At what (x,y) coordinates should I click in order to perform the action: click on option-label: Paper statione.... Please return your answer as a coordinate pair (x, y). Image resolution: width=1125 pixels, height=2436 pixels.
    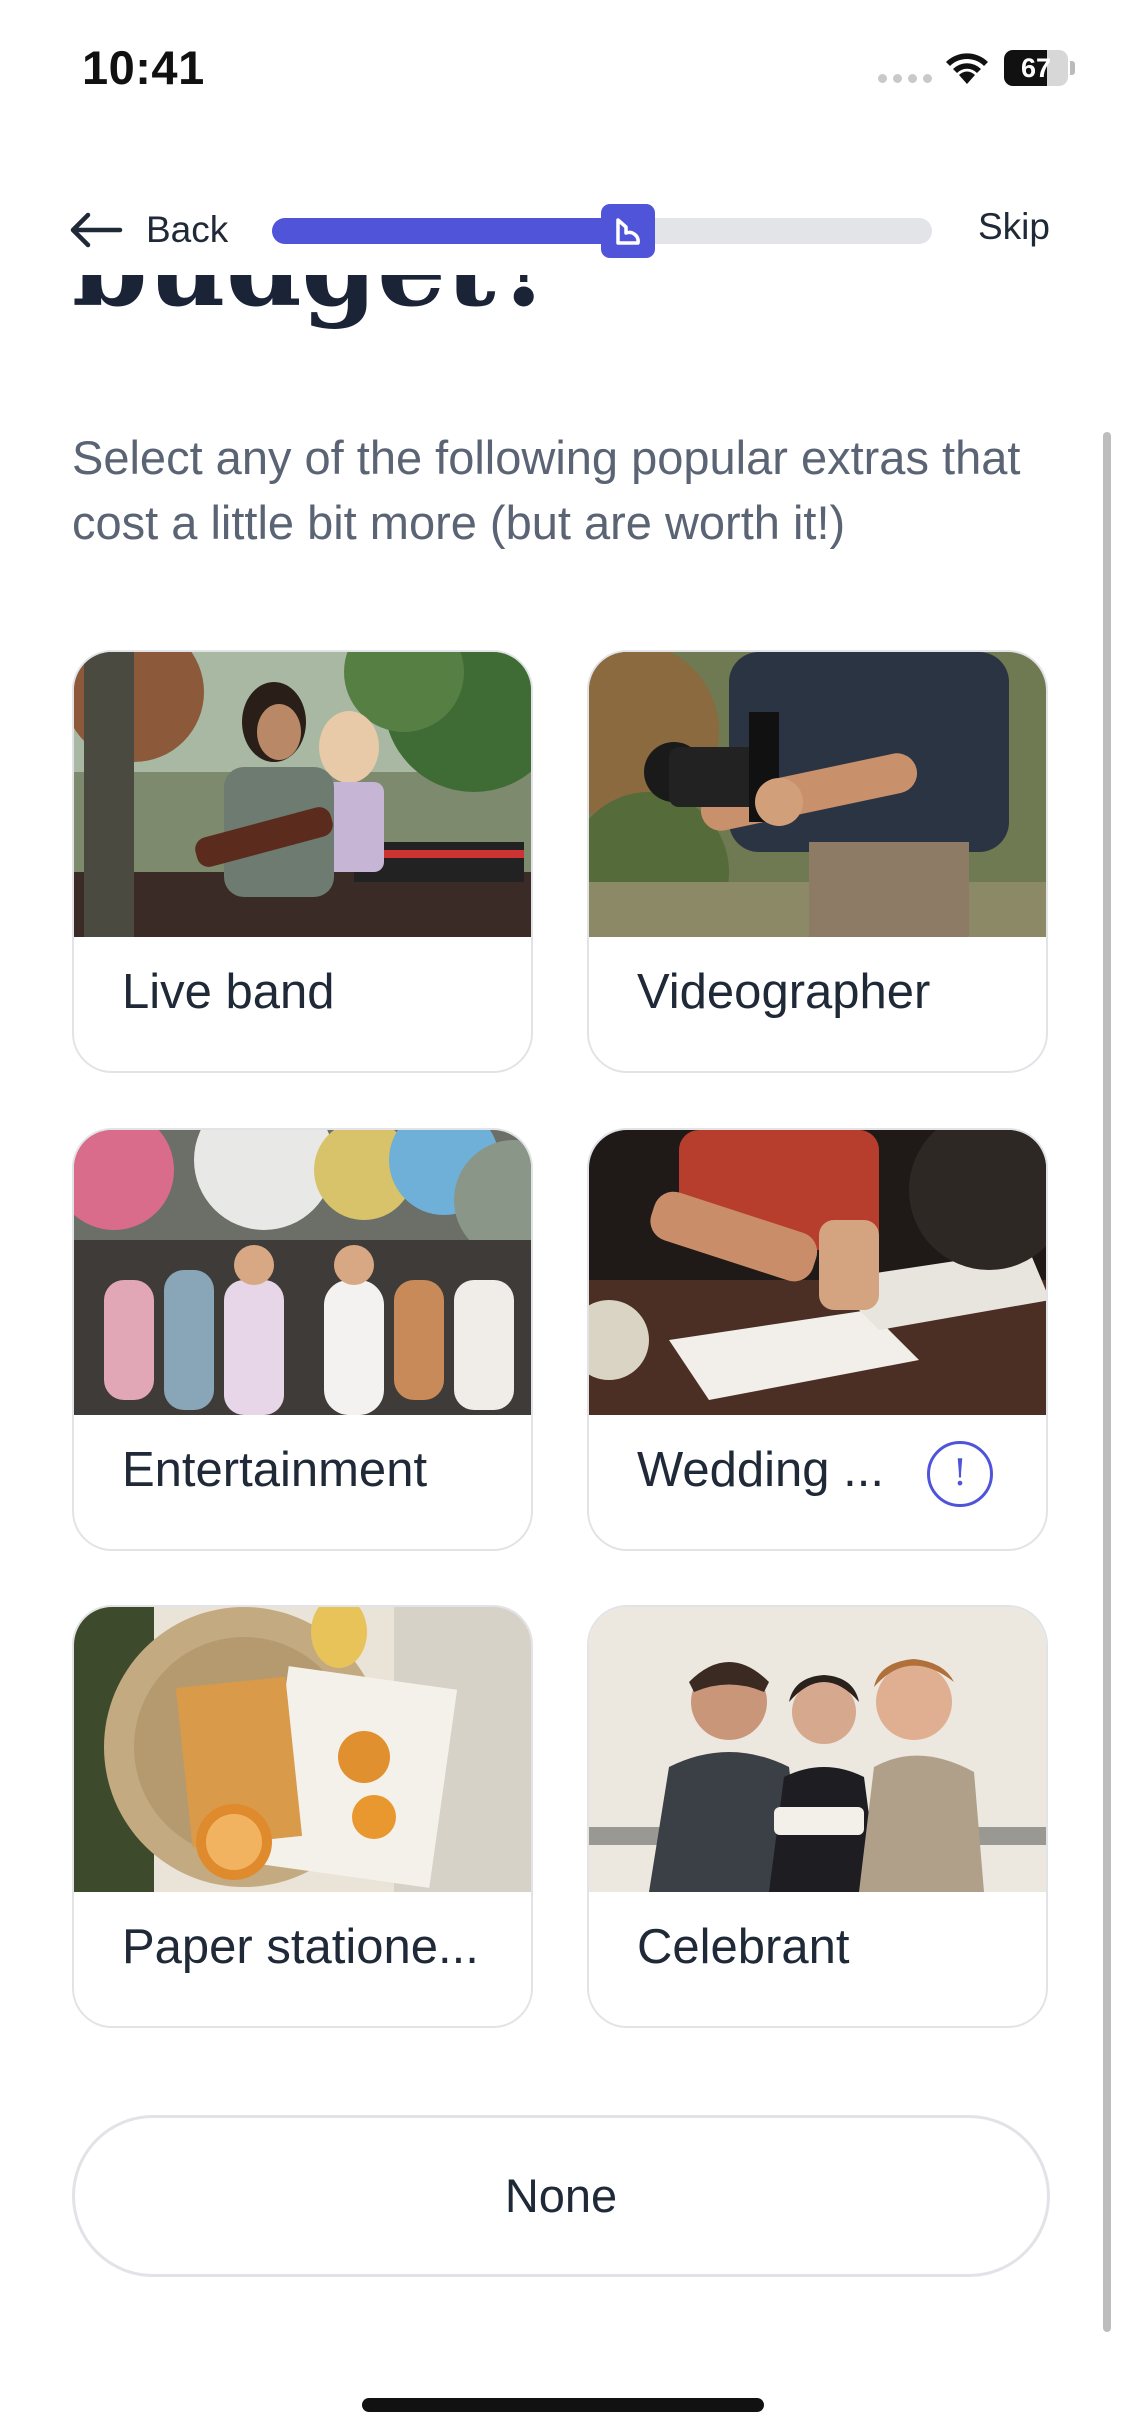
    Looking at the image, I should click on (300, 1947).